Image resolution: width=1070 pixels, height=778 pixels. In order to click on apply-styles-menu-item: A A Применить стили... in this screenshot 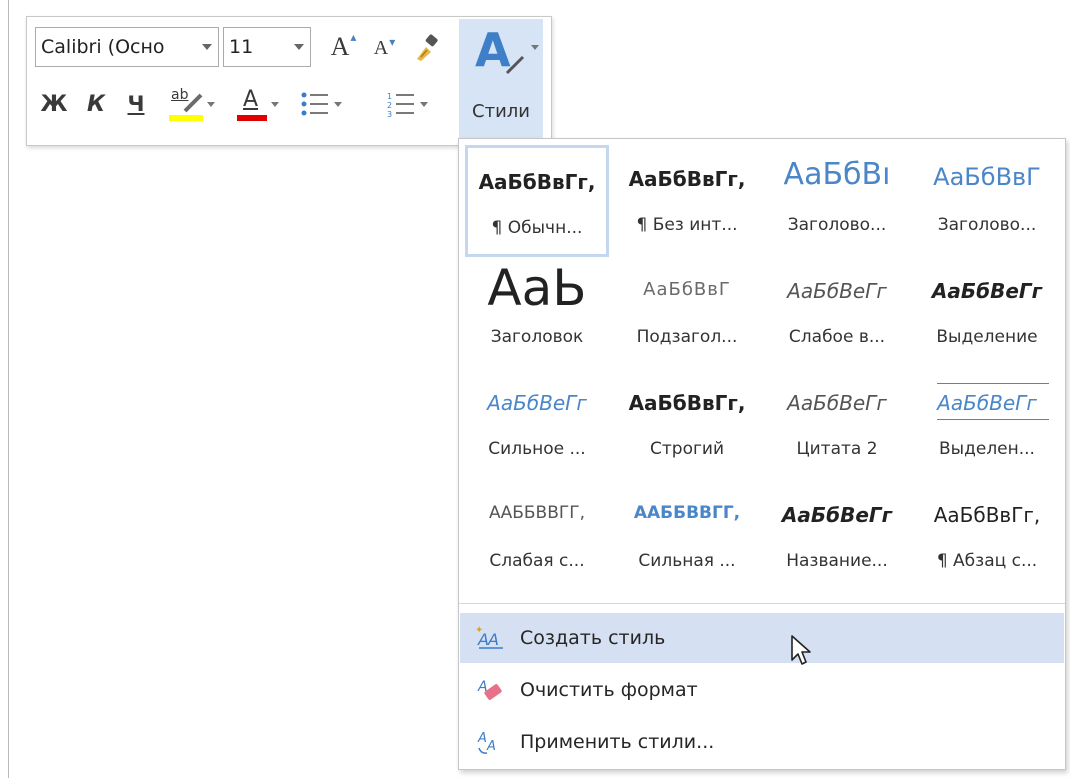, I will do `click(762, 742)`.